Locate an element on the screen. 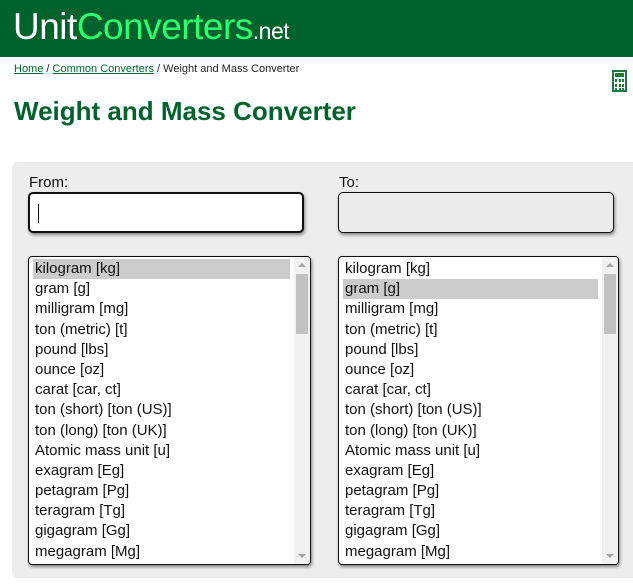 Image resolution: width=633 pixels, height=587 pixels. calculator-keys is located at coordinates (619, 85).